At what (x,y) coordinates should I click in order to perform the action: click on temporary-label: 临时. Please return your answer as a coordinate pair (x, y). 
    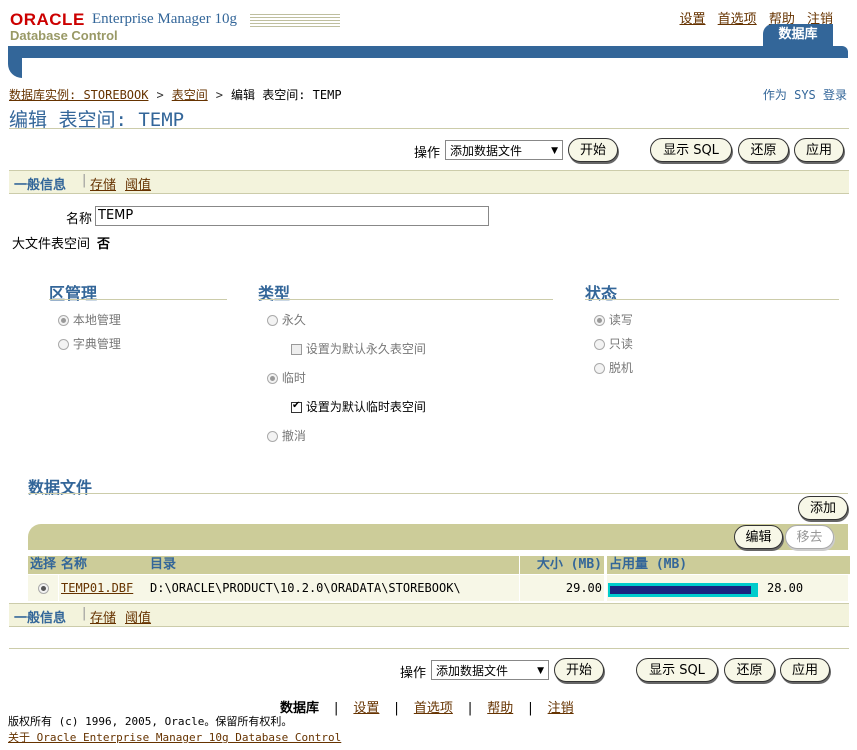
    Looking at the image, I should click on (293, 378).